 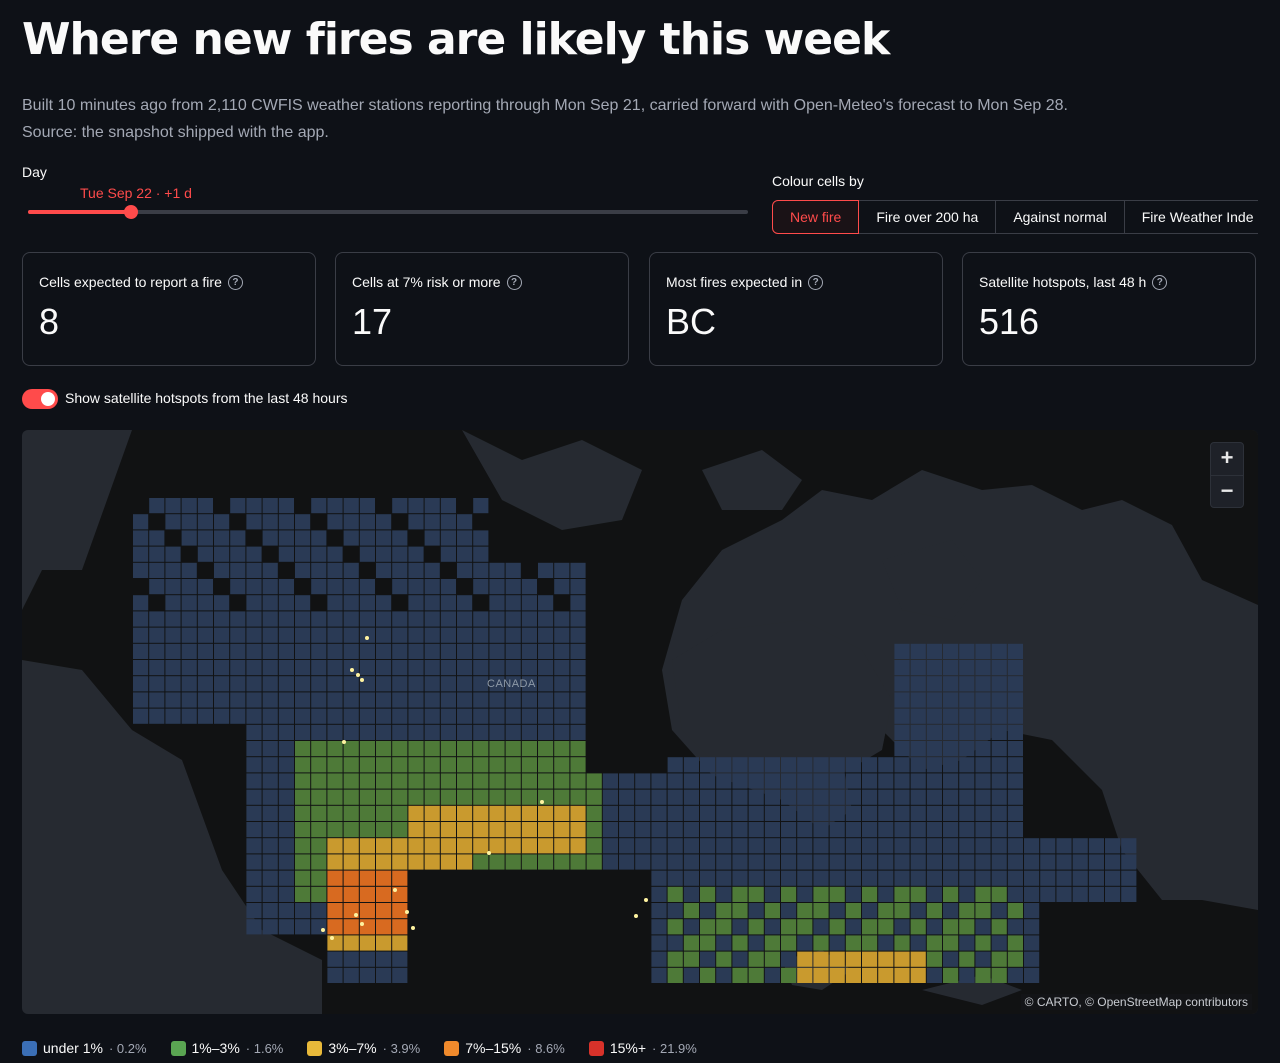 What do you see at coordinates (264, 1048) in the screenshot?
I see `legend-pct: · 1.6%` at bounding box center [264, 1048].